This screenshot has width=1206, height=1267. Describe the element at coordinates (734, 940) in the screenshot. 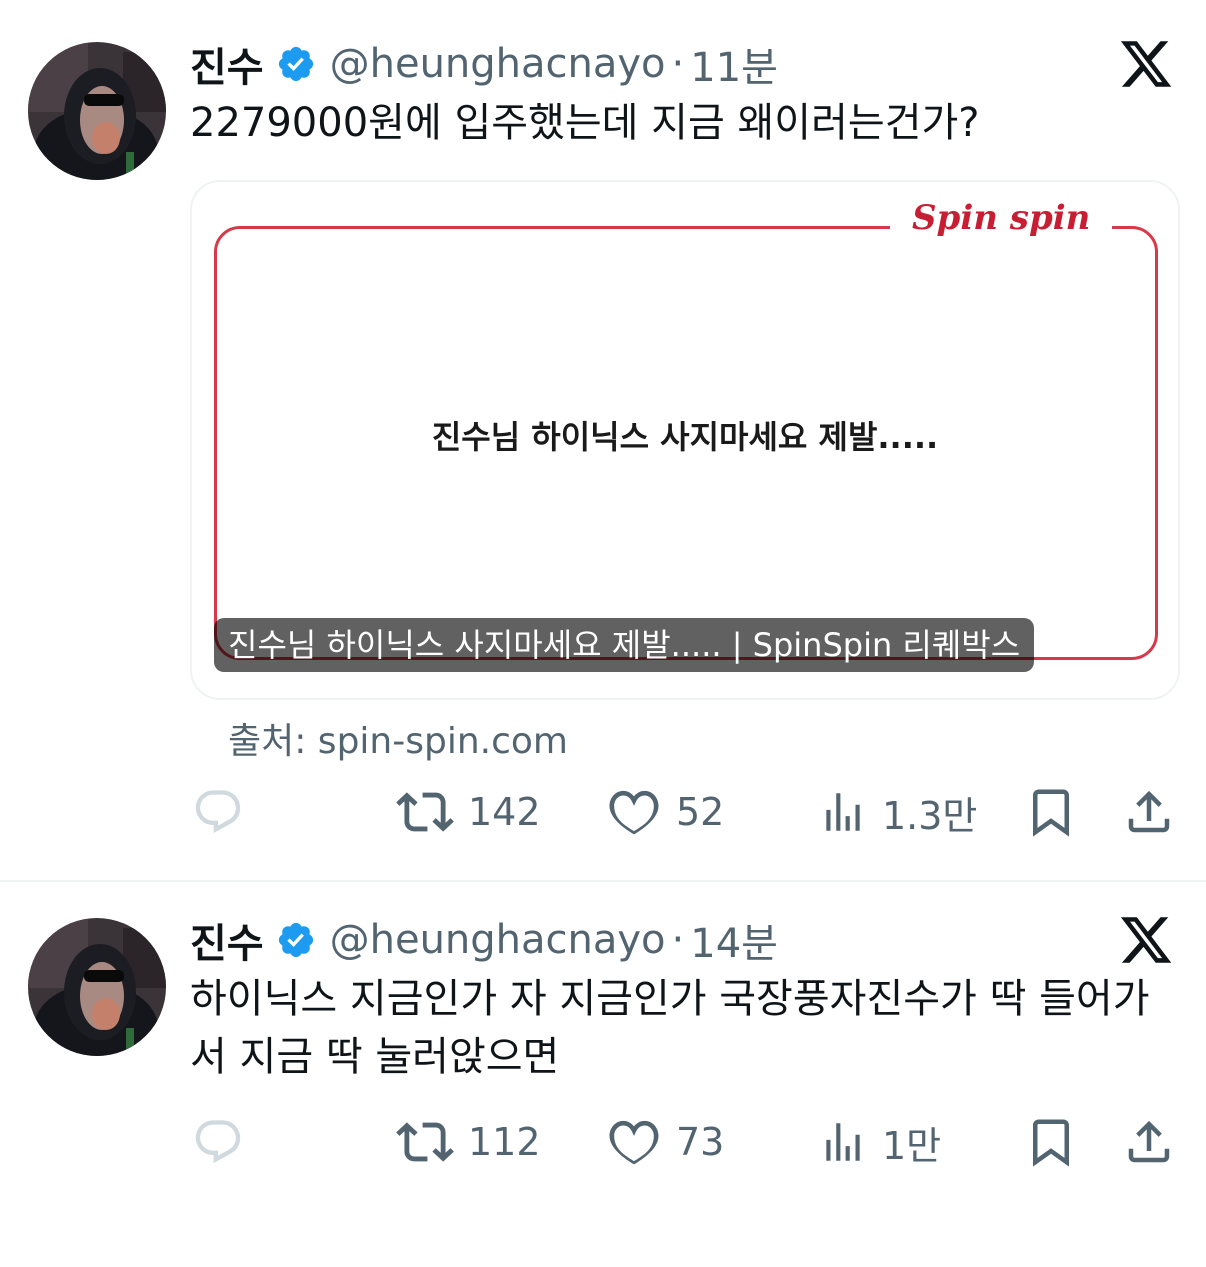

I see `timestamp: 14분` at that location.